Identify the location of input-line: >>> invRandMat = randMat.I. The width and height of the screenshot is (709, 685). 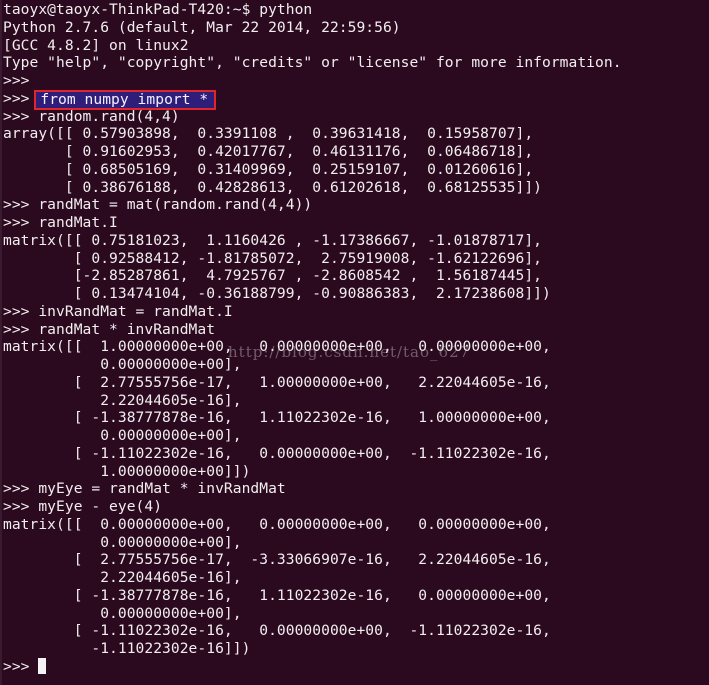
(118, 311).